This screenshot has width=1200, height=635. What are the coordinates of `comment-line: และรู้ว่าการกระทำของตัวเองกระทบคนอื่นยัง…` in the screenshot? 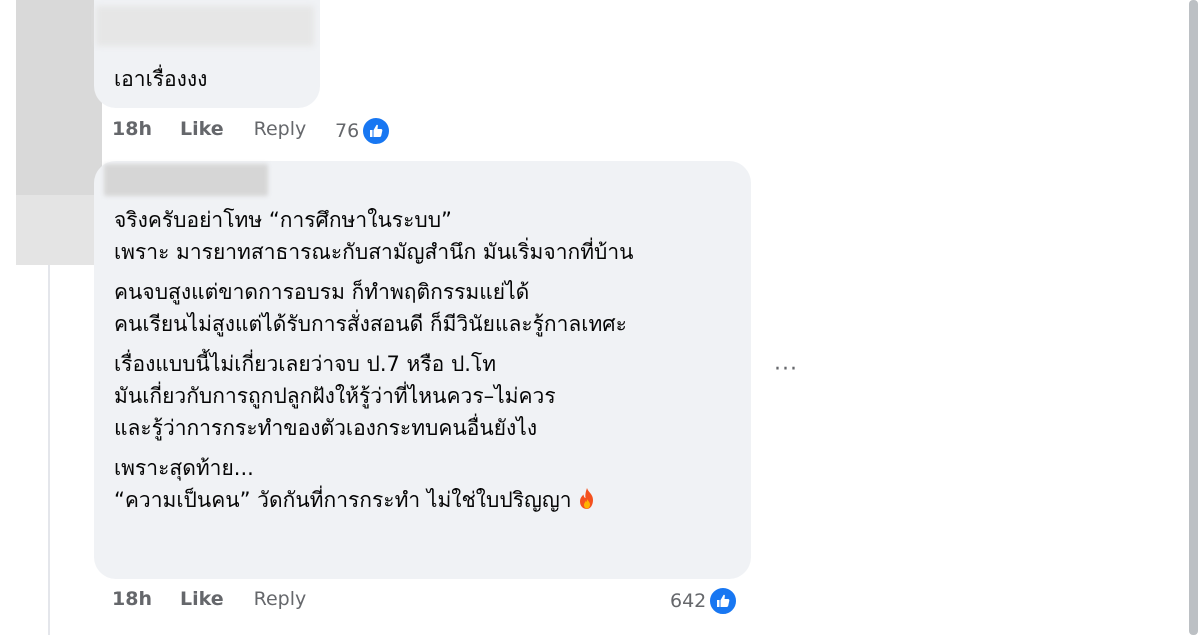 It's located at (326, 428).